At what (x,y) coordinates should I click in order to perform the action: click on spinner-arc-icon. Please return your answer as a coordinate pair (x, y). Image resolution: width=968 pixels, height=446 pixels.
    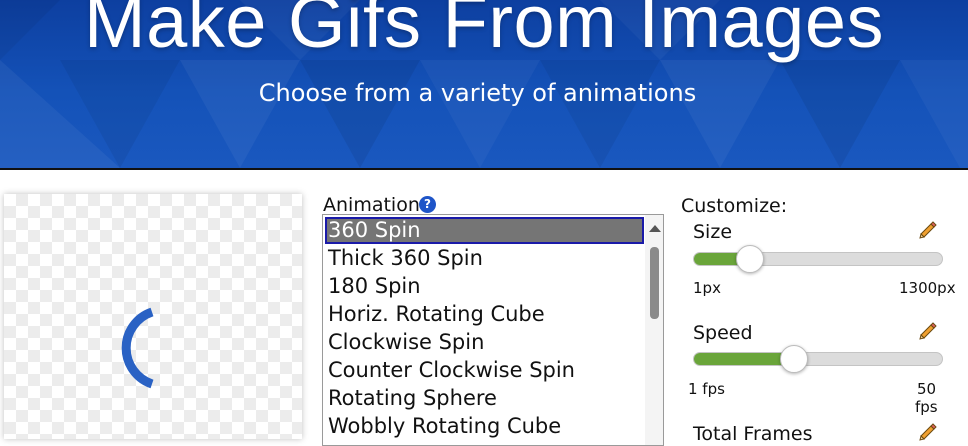
    Looking at the image, I should click on (137, 348).